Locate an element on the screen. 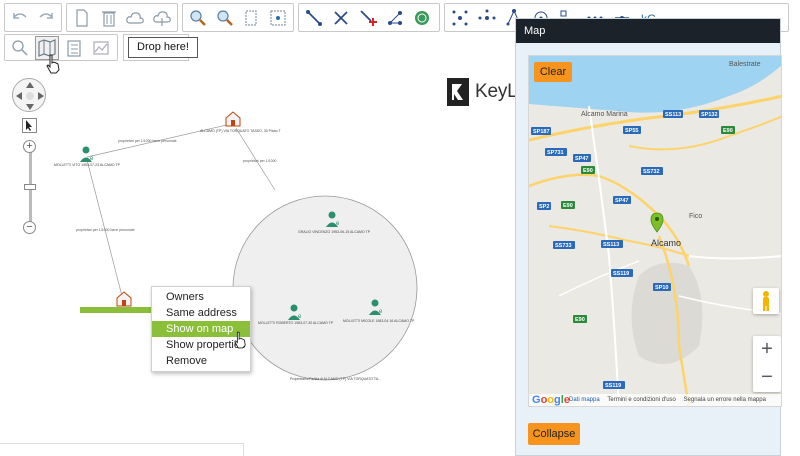 This screenshot has height=456, width=800. select-area-button is located at coordinates (278, 18).